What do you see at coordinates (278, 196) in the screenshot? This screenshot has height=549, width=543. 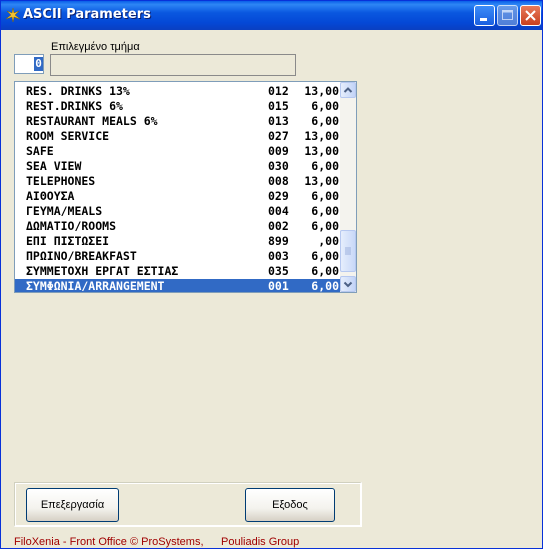 I see `list-item-code: 029` at bounding box center [278, 196].